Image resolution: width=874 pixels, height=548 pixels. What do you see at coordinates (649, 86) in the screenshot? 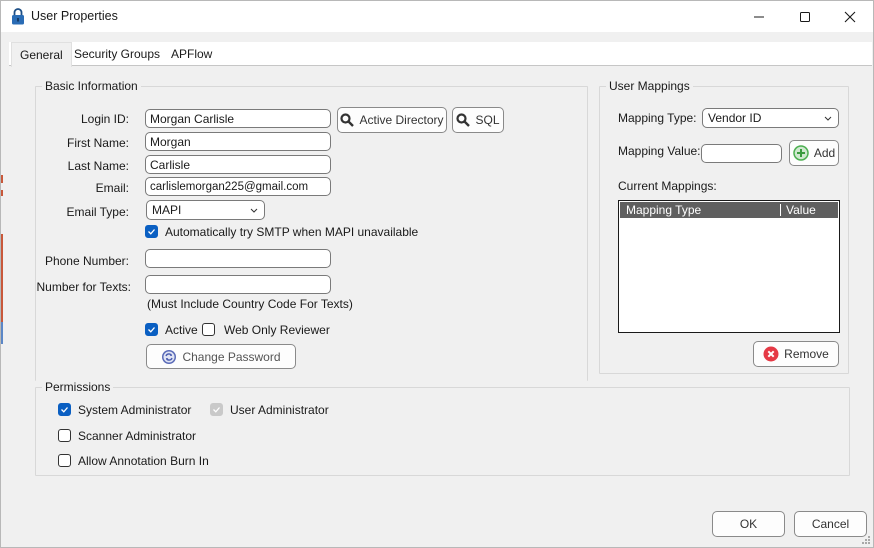
I see `user-mappings-title: User Mappings` at bounding box center [649, 86].